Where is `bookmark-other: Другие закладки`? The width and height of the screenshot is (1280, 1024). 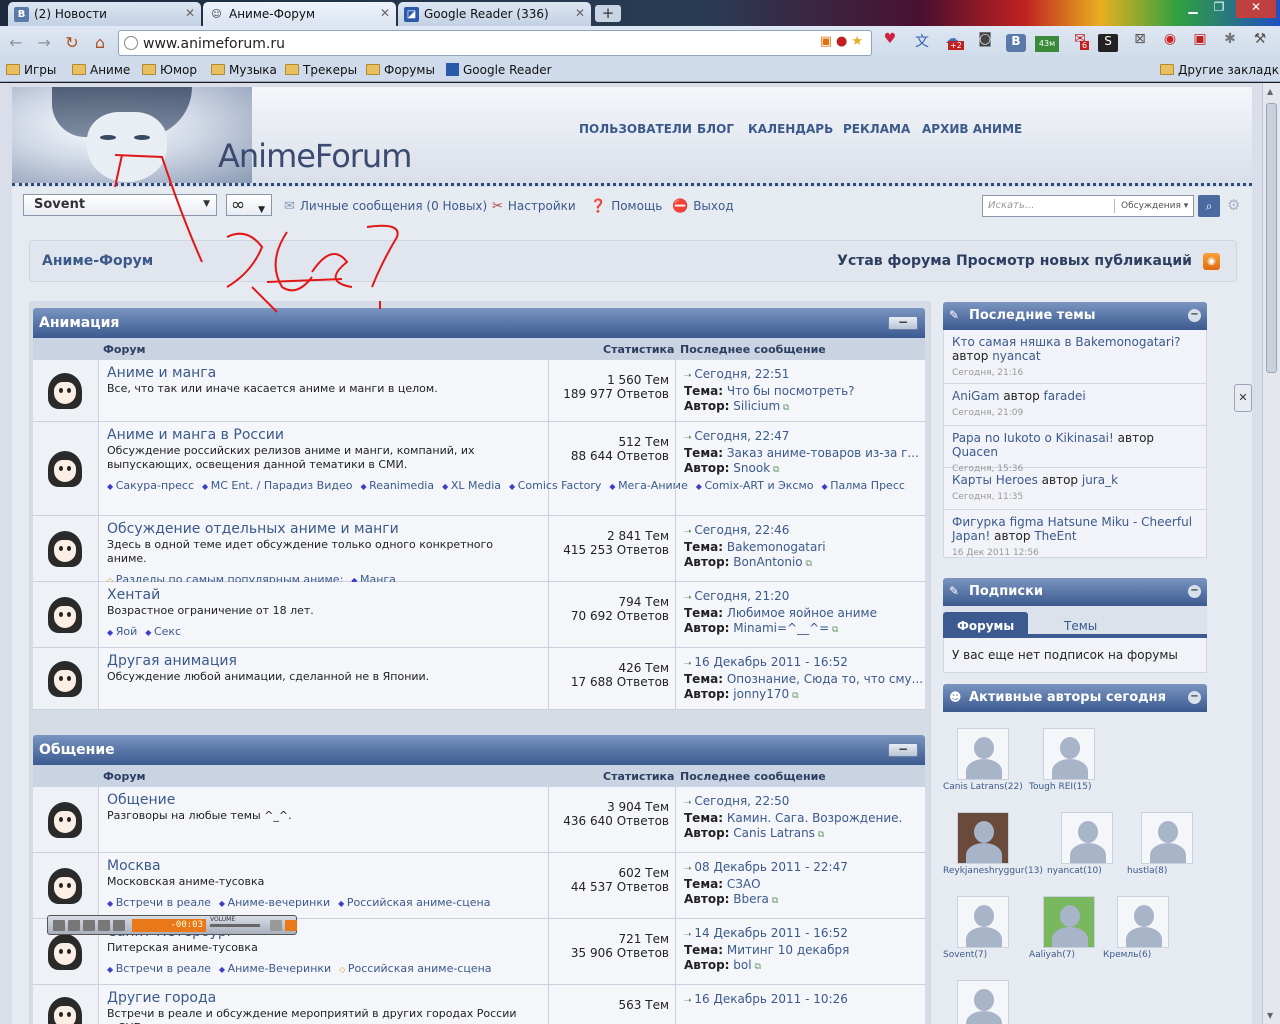
bookmark-other: Другие закладки is located at coordinates (1220, 70).